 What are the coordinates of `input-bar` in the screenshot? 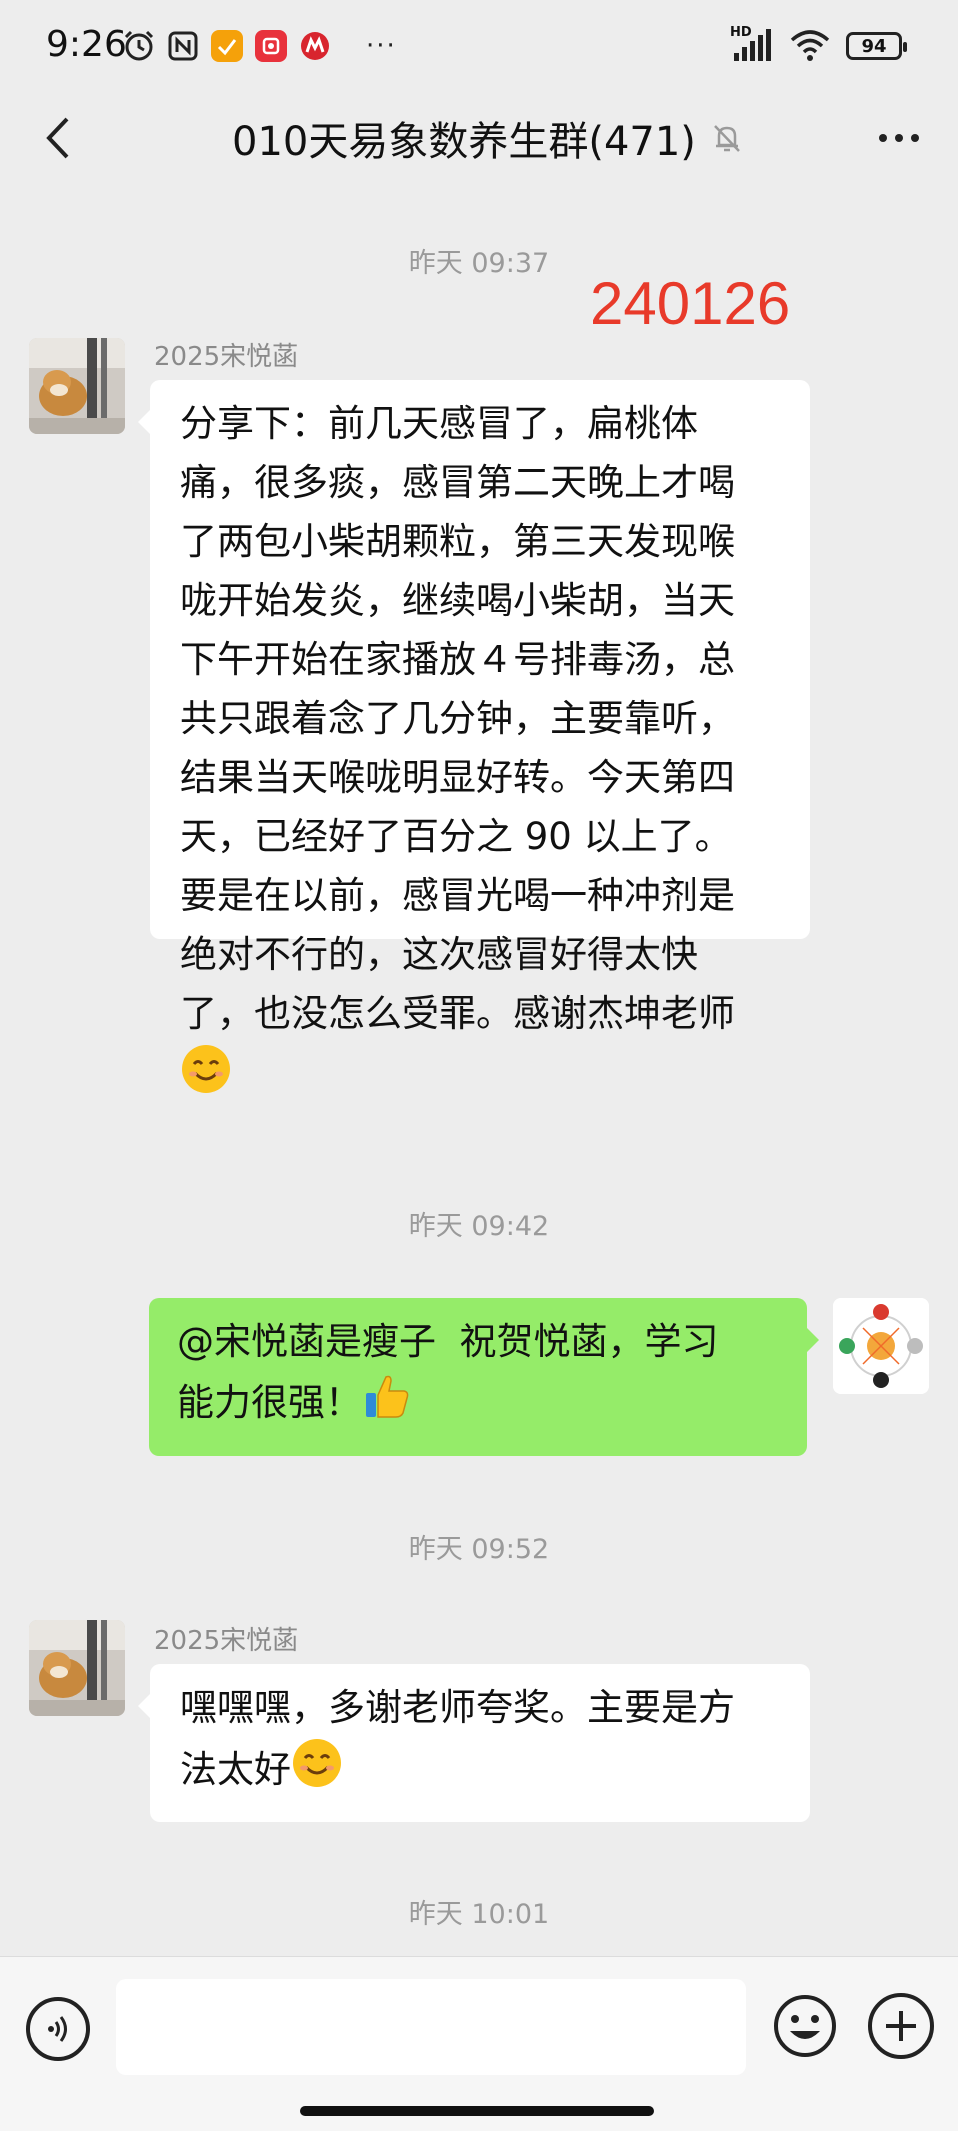 It's located at (479, 2043).